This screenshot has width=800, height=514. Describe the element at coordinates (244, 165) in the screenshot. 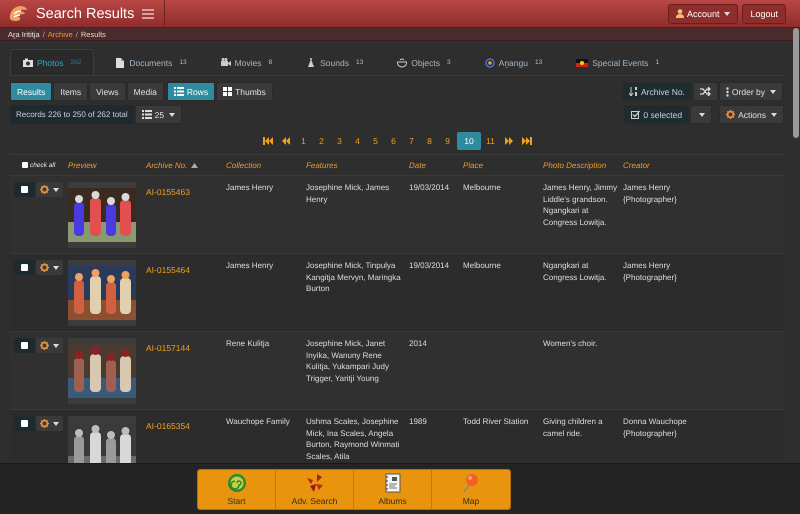

I see `column-header: Collection` at that location.